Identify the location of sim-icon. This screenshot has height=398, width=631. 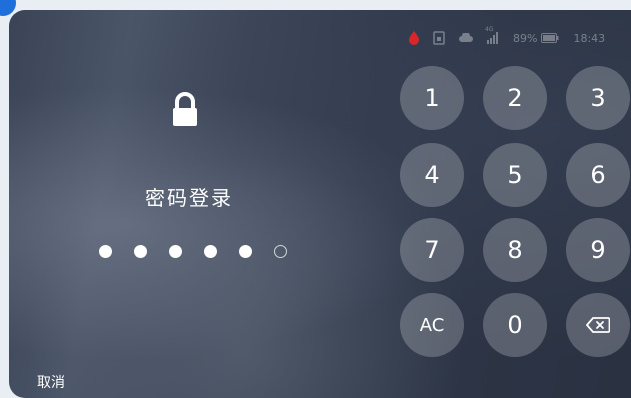
(439, 38).